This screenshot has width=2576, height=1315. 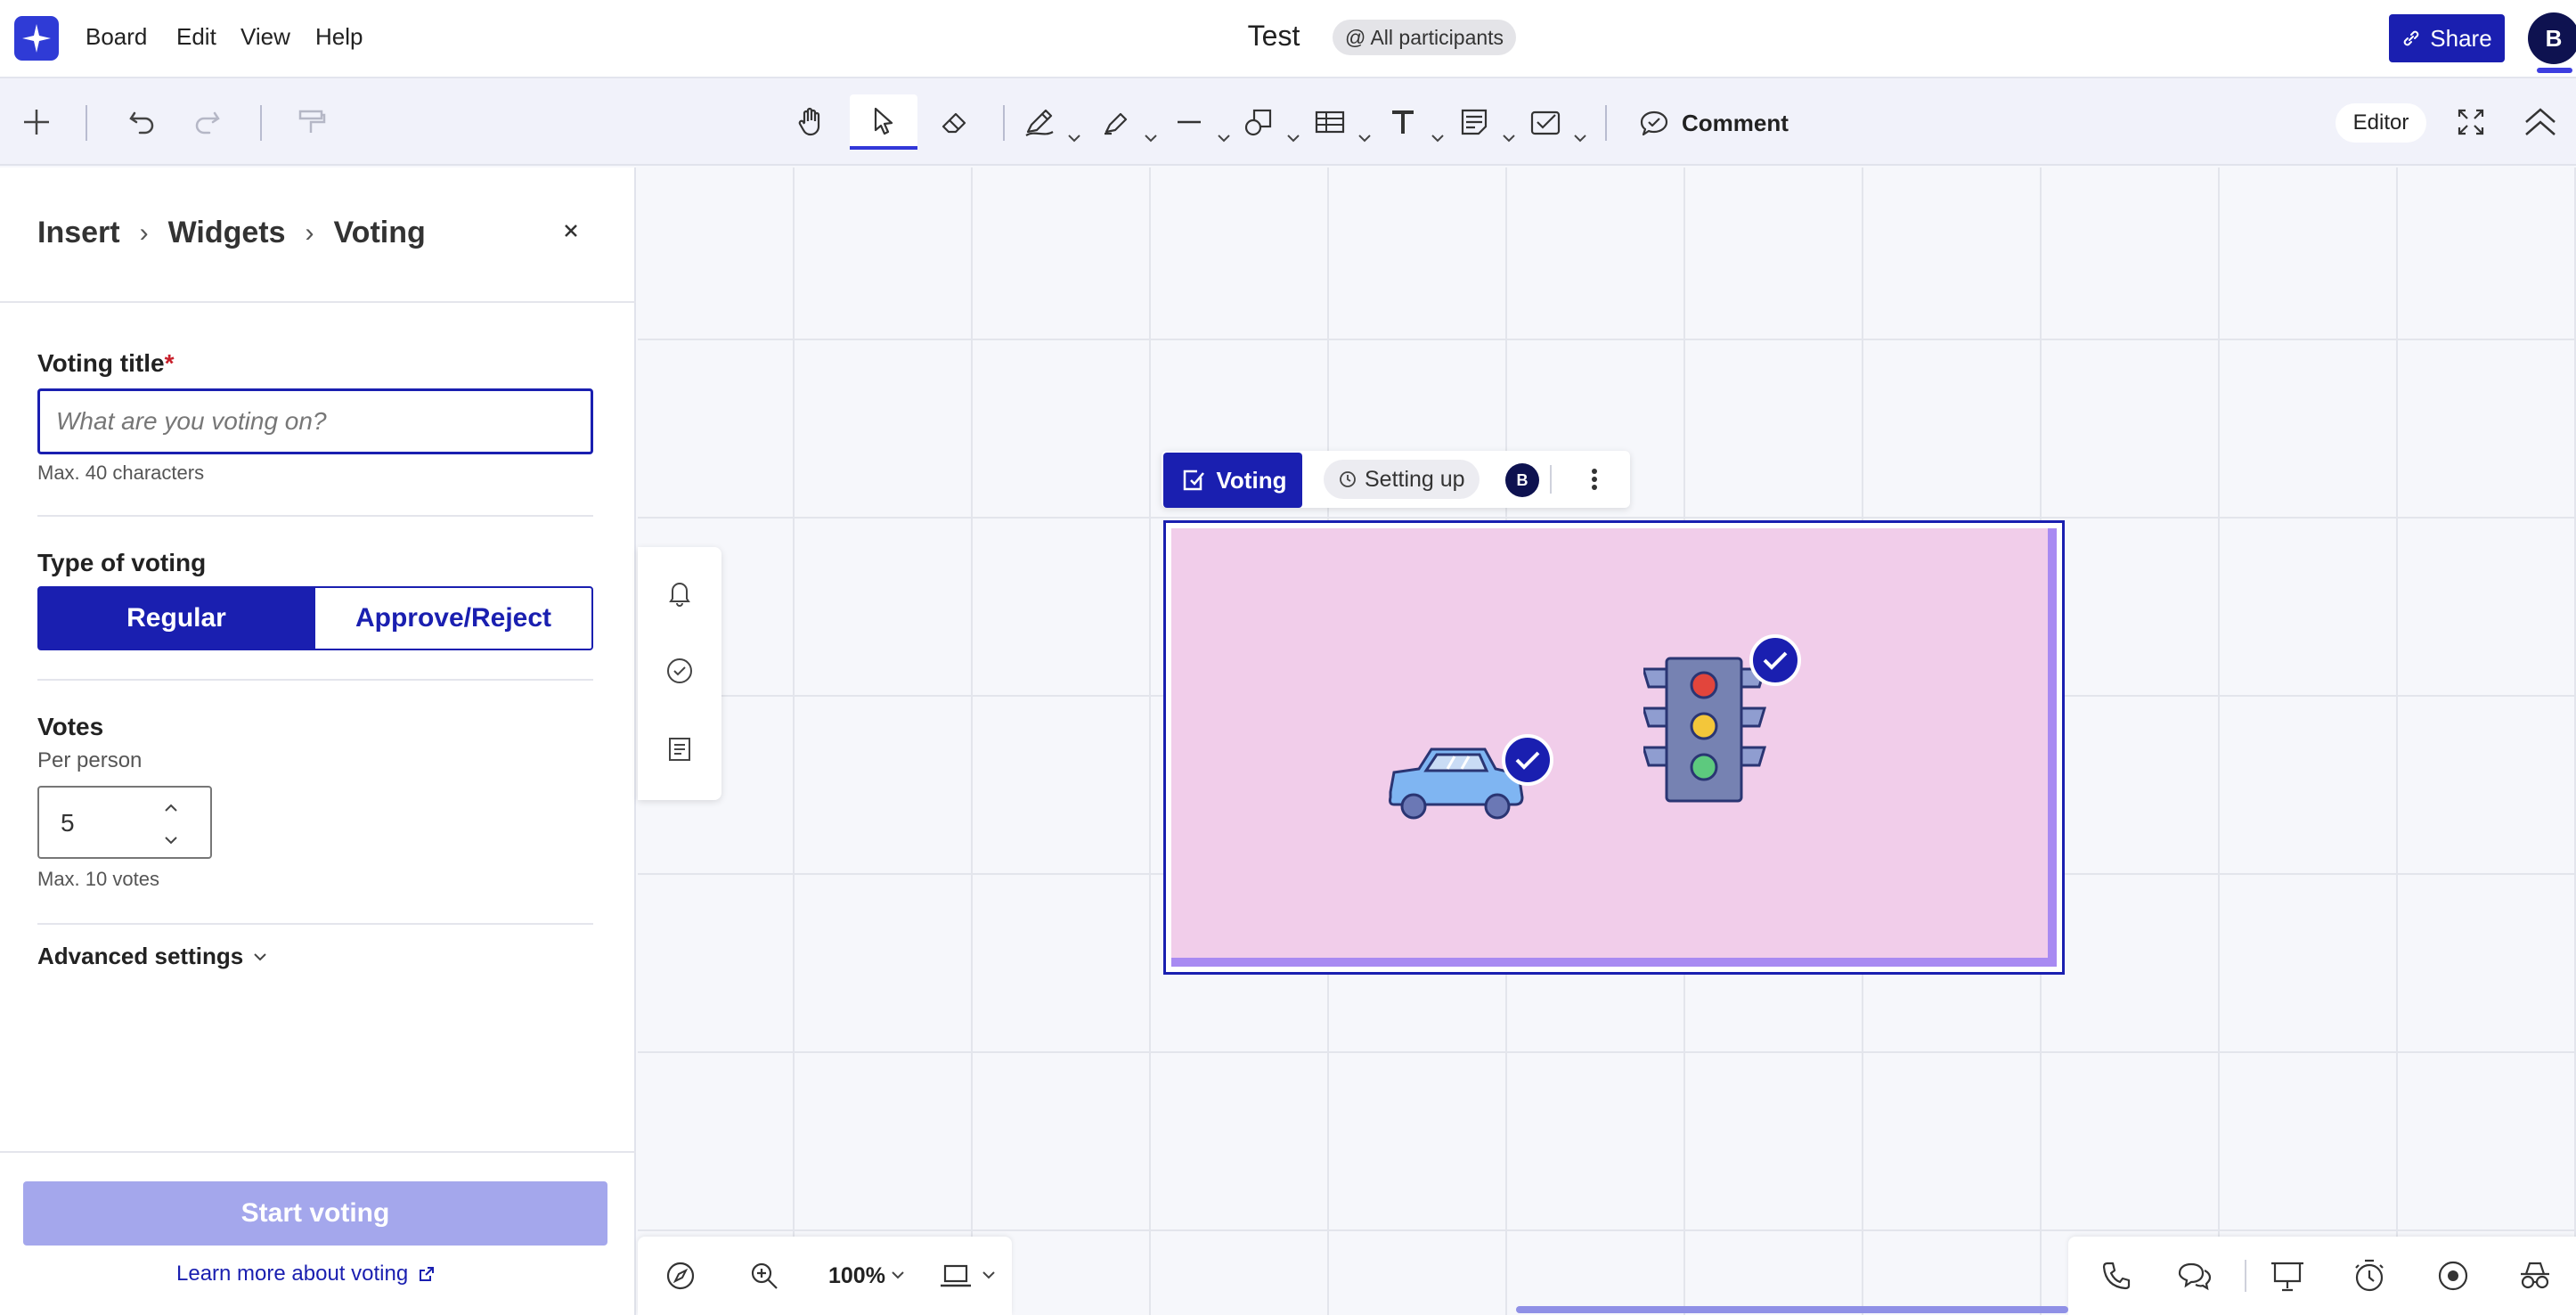 I want to click on shapes-icon, so click(x=1258, y=123).